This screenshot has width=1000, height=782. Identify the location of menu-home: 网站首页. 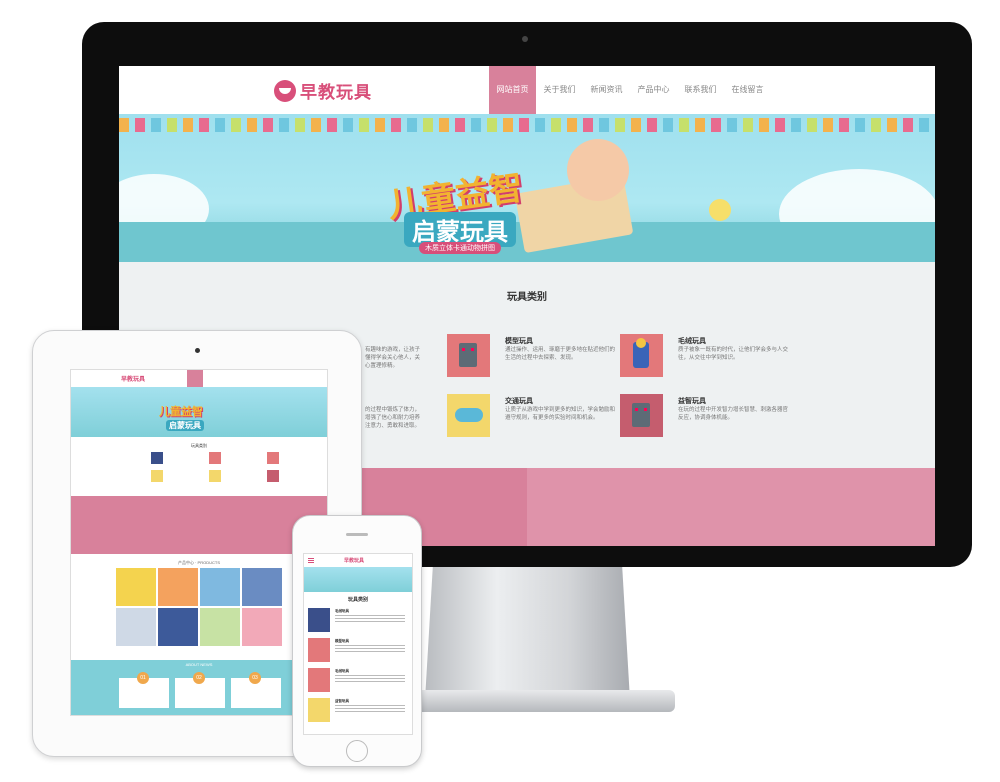
(512, 90).